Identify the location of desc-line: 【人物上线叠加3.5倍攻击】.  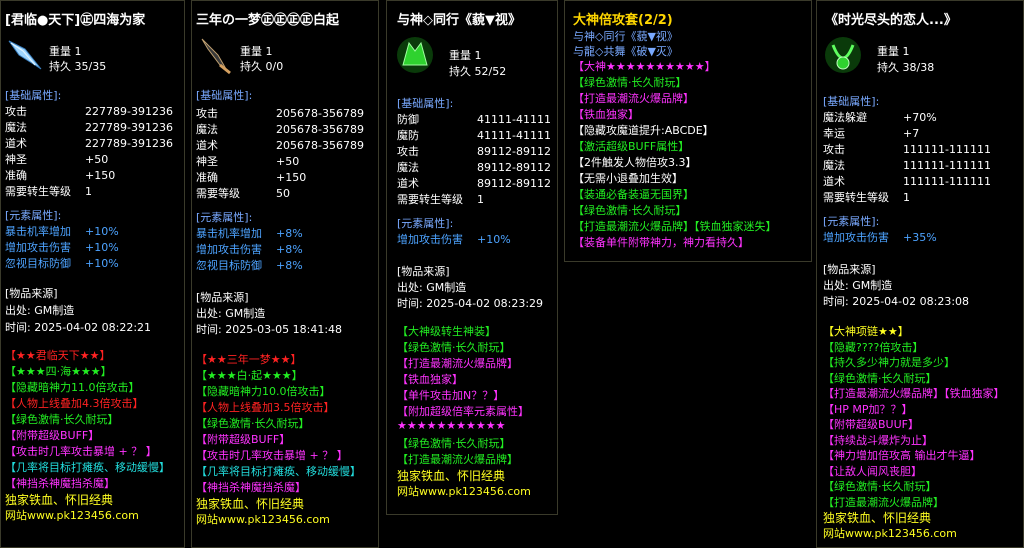
(265, 407).